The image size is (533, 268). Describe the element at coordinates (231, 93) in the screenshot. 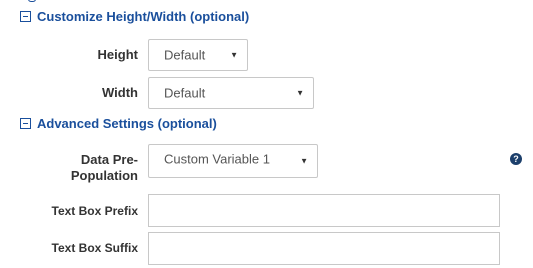

I see `width-select: Default ▼` at that location.